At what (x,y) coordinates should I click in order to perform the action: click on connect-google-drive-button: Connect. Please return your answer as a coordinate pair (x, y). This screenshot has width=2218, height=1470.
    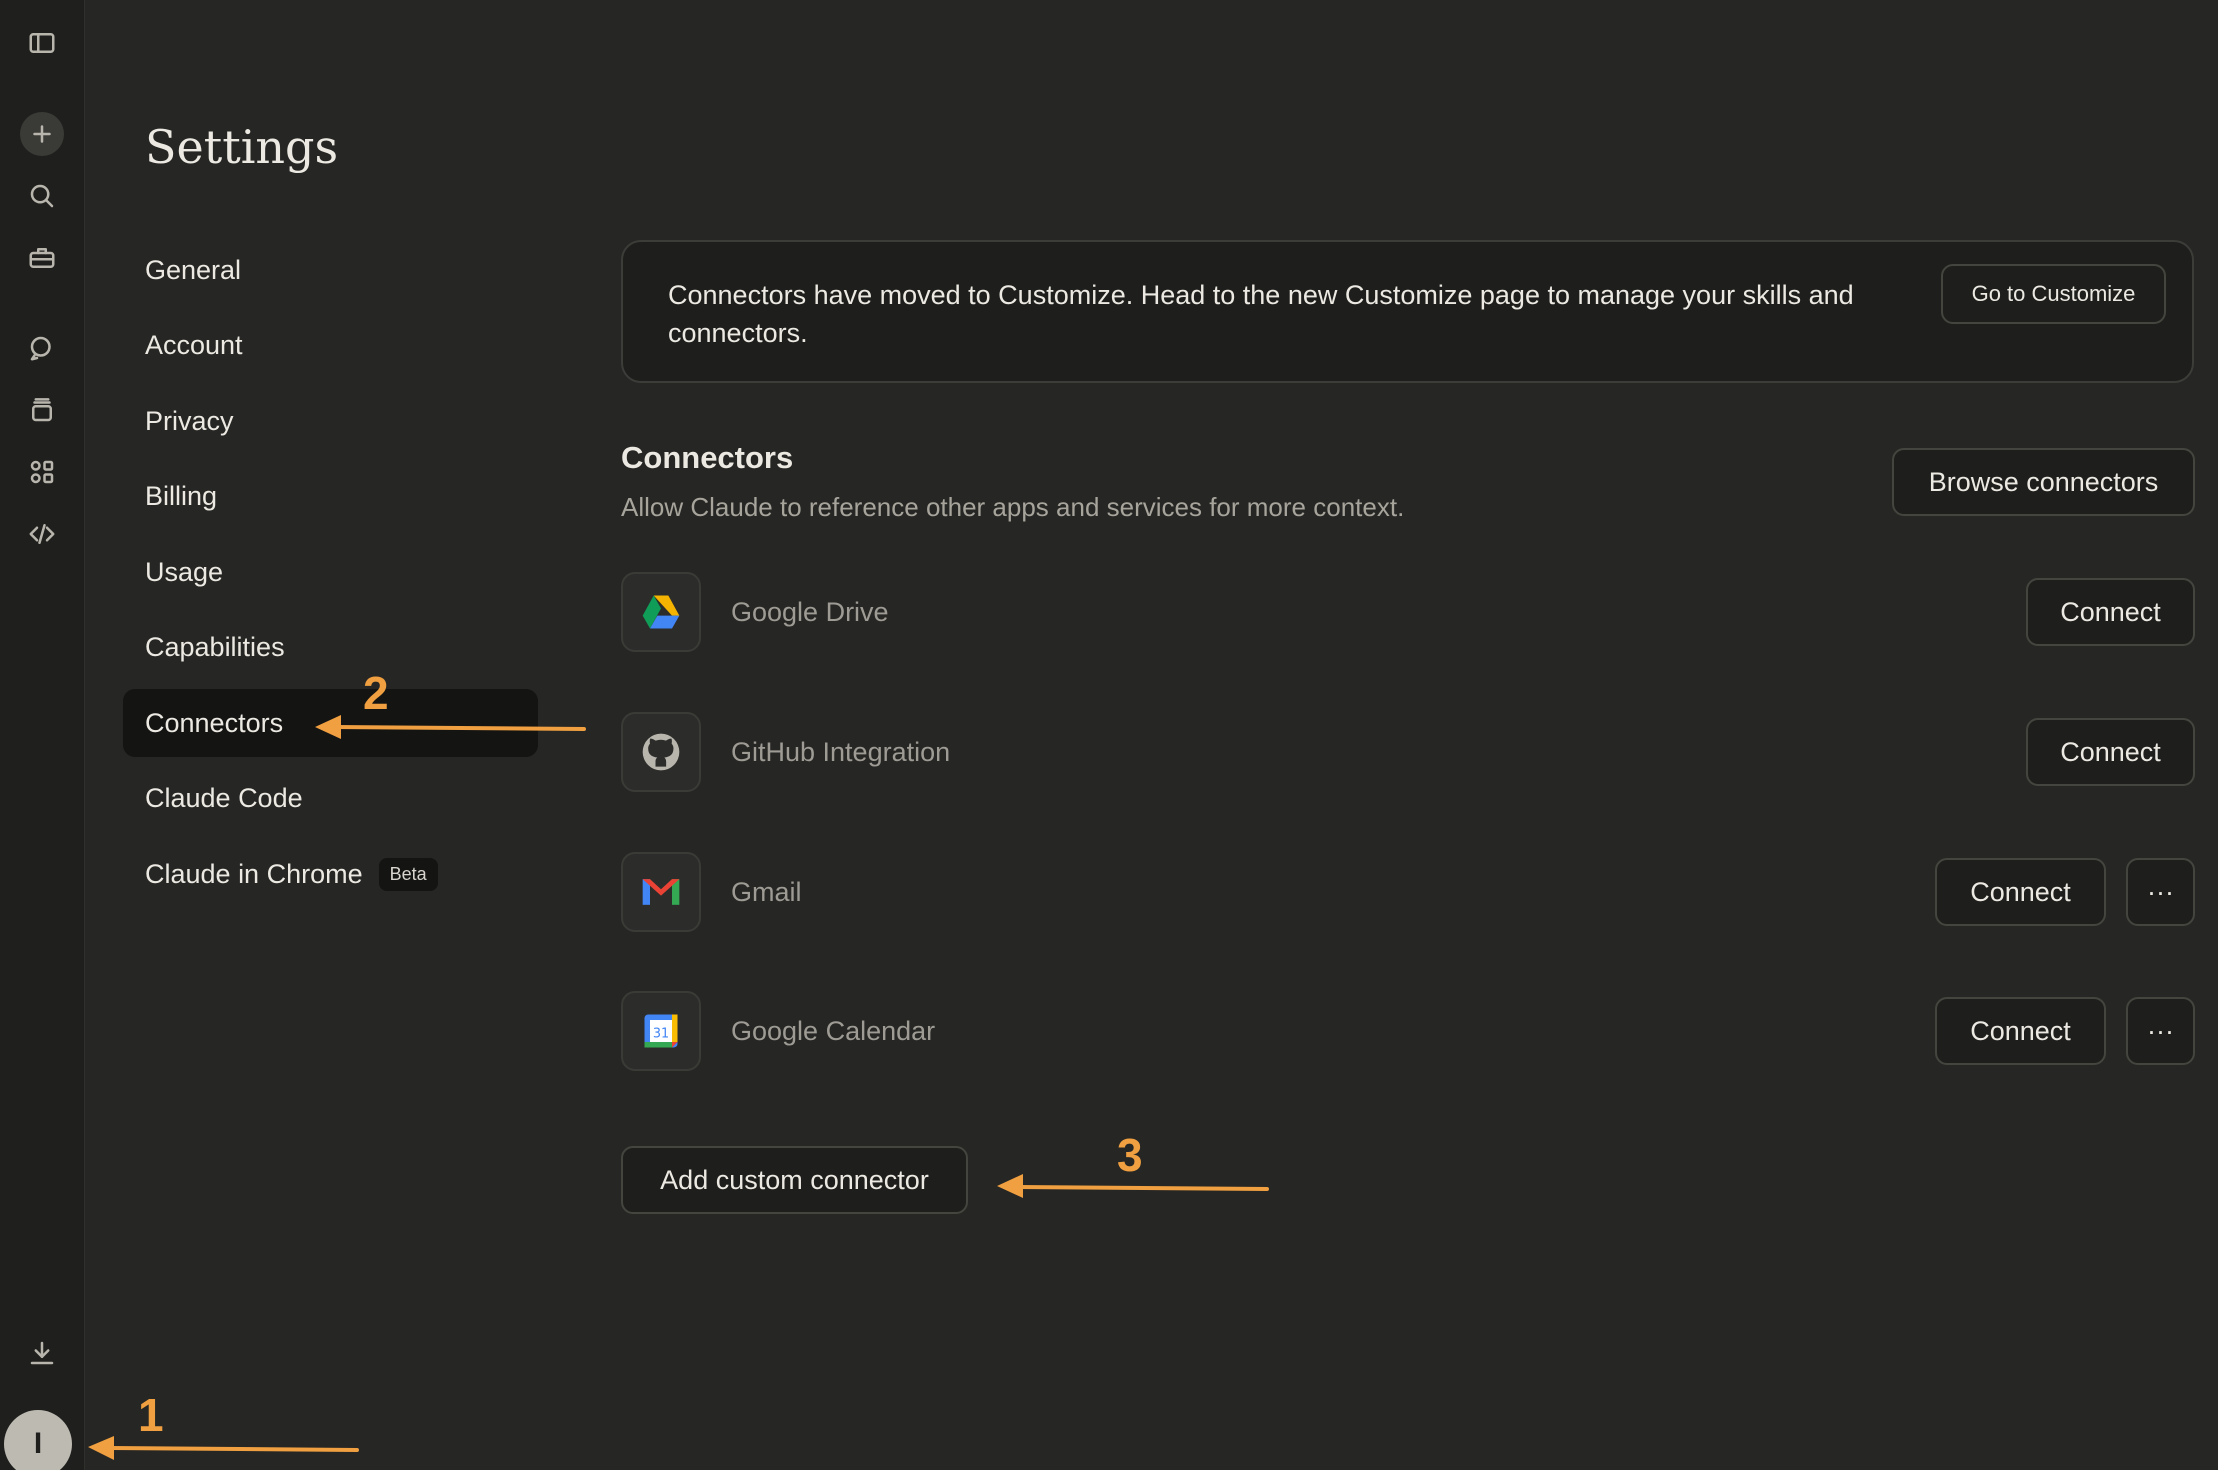
    Looking at the image, I should click on (2110, 612).